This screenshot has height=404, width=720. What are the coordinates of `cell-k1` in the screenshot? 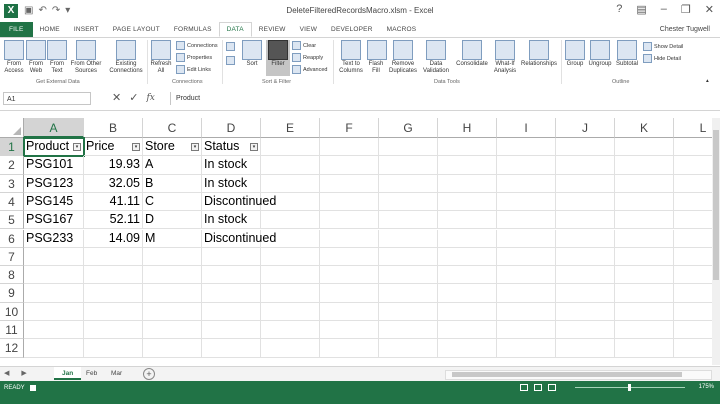 It's located at (644, 147).